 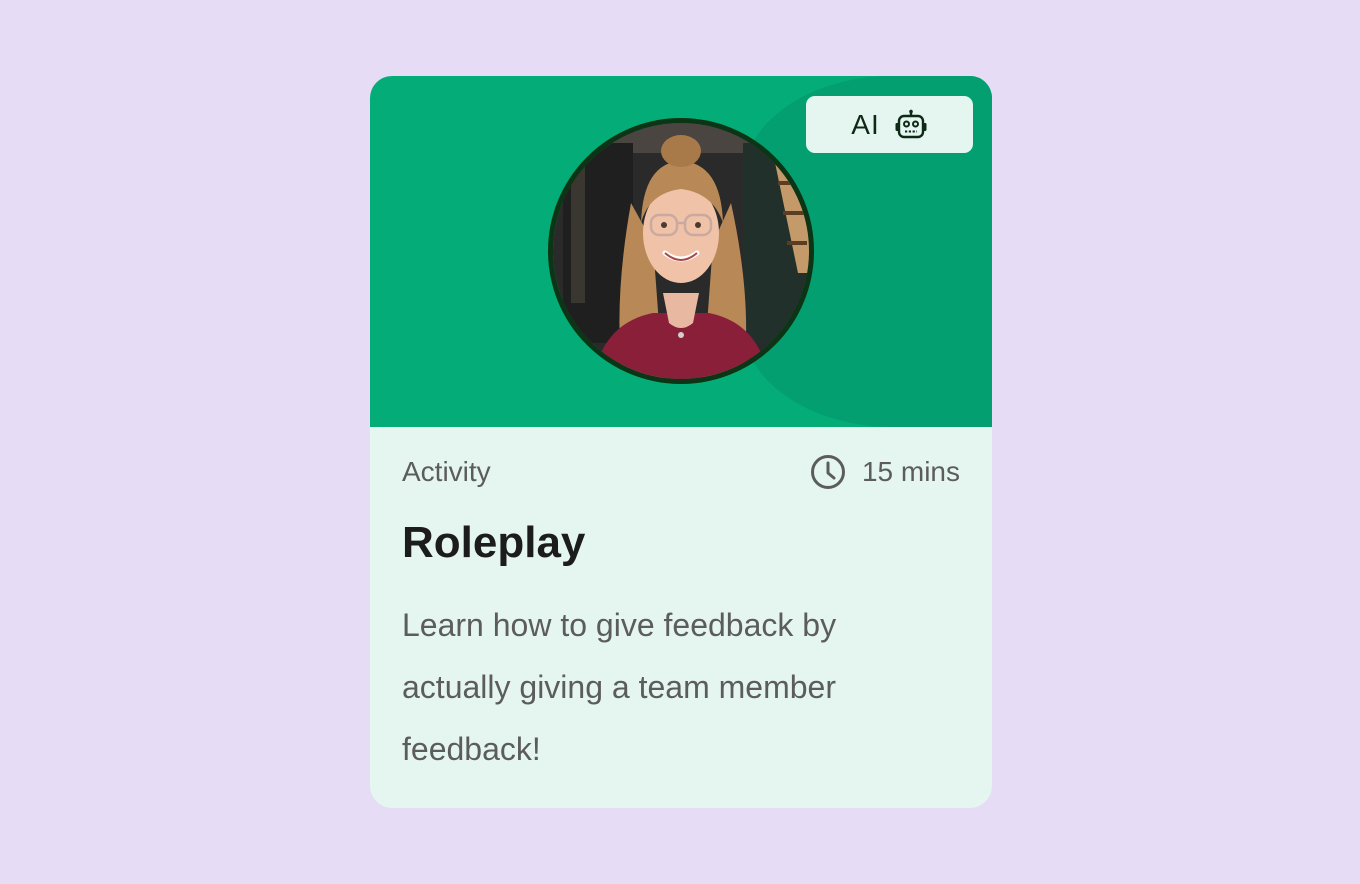 I want to click on duration: 15 mins, so click(x=885, y=472).